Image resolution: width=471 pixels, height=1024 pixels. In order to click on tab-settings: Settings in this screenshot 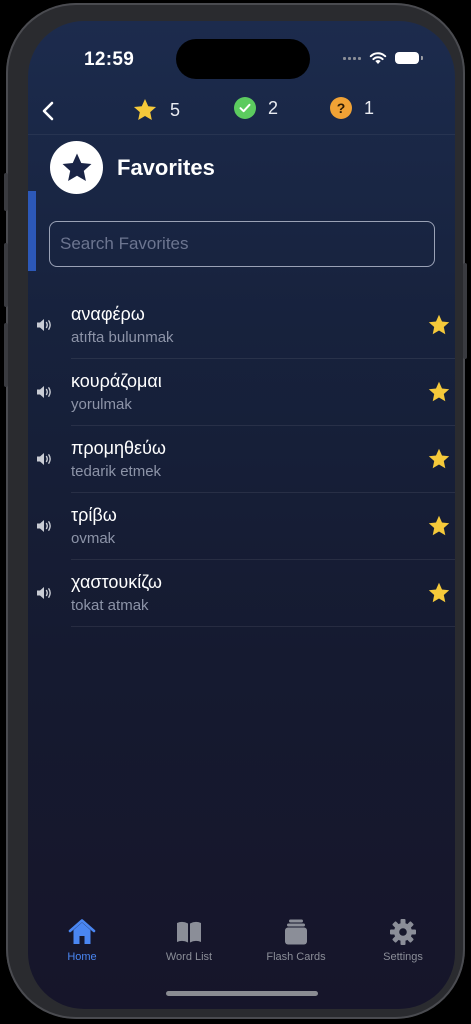, I will do `click(403, 940)`.